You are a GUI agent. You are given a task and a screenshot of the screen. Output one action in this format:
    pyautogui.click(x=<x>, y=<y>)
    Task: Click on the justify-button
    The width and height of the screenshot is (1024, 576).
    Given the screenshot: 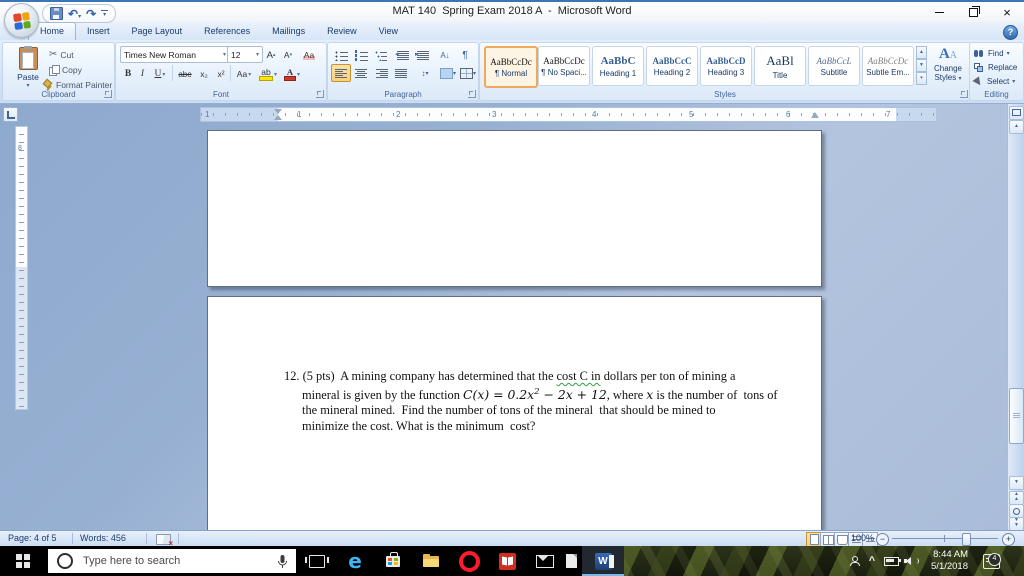 What is the action you would take?
    pyautogui.click(x=401, y=73)
    